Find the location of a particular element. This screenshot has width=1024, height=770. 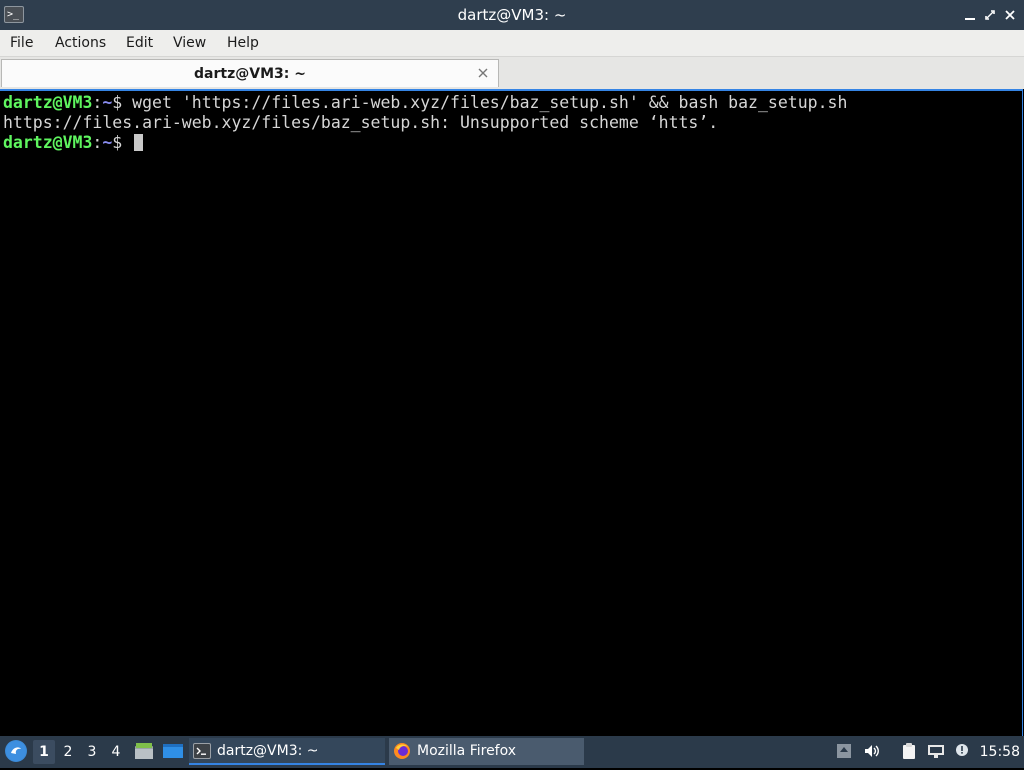

task-terminal: dartz@VM3: ~ is located at coordinates (287, 751).